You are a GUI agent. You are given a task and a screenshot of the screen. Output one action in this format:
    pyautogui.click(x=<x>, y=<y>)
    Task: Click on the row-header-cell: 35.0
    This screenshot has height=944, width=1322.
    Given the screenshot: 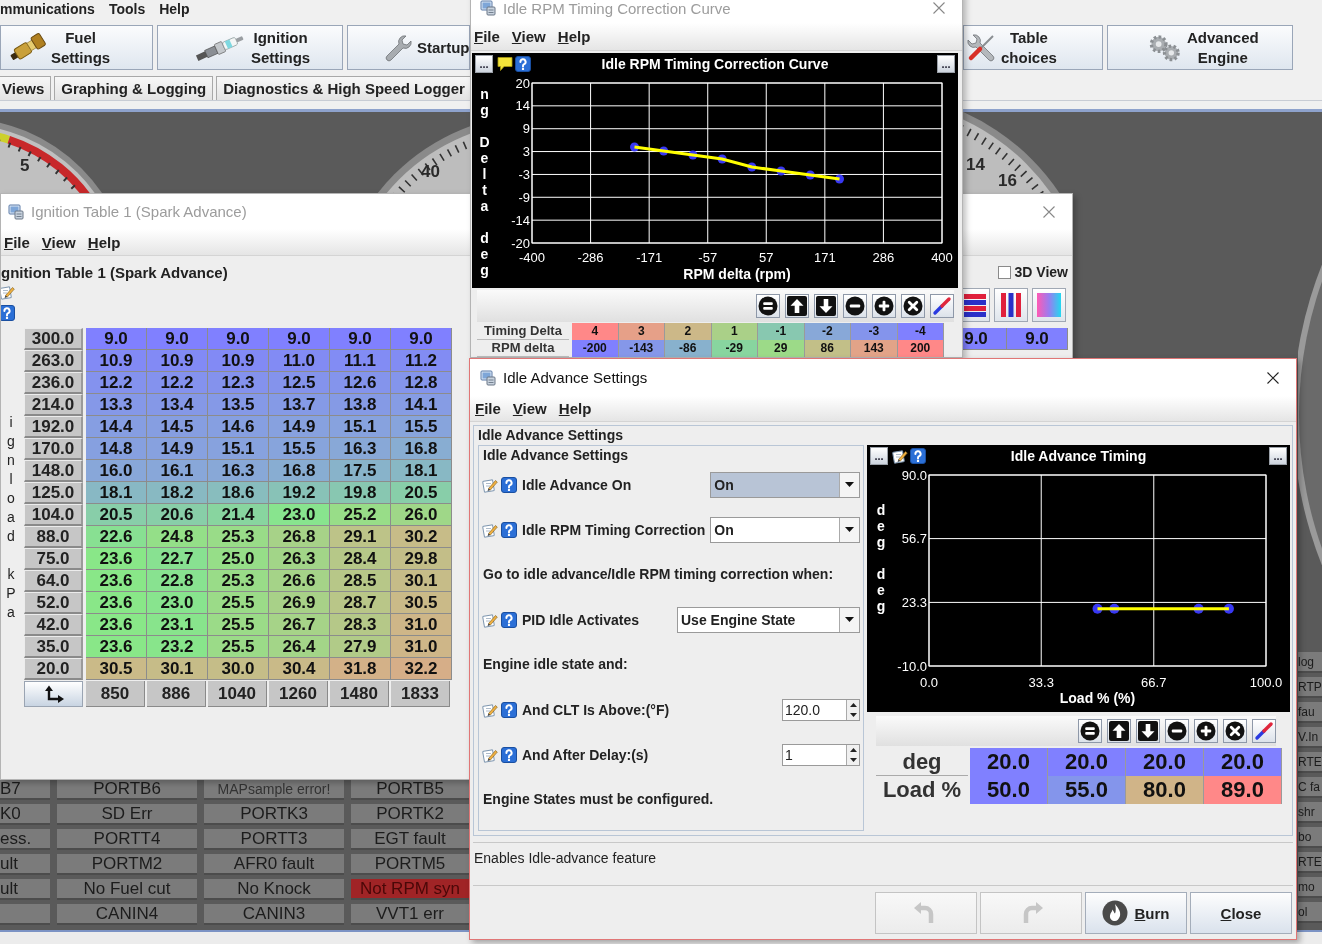 What is the action you would take?
    pyautogui.click(x=53, y=647)
    